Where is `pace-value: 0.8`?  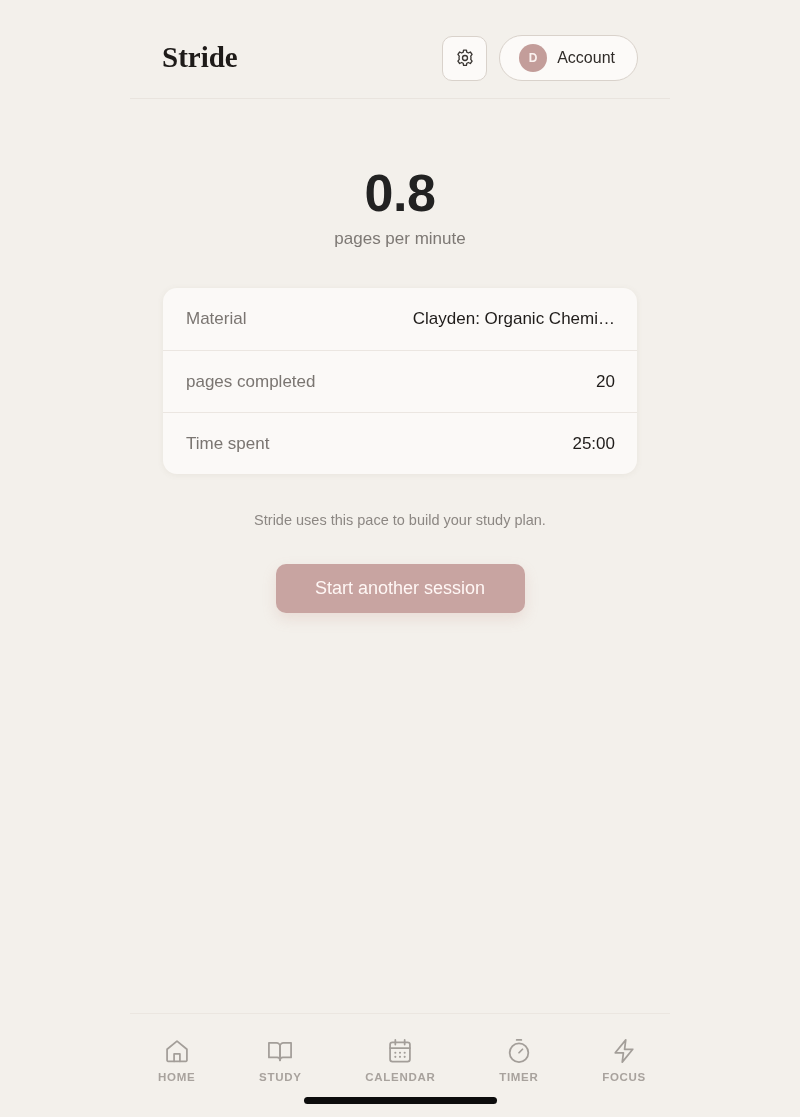 pace-value: 0.8 is located at coordinates (400, 193).